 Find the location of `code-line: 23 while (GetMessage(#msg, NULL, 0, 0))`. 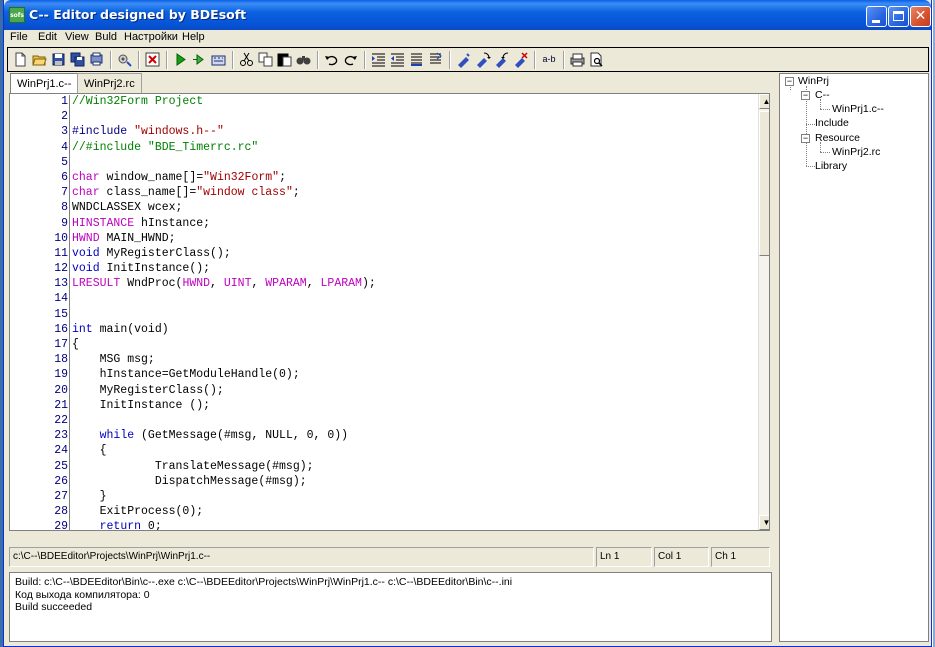

code-line: 23 while (GetMessage(#msg, NULL, 0, 0)) is located at coordinates (380, 437).